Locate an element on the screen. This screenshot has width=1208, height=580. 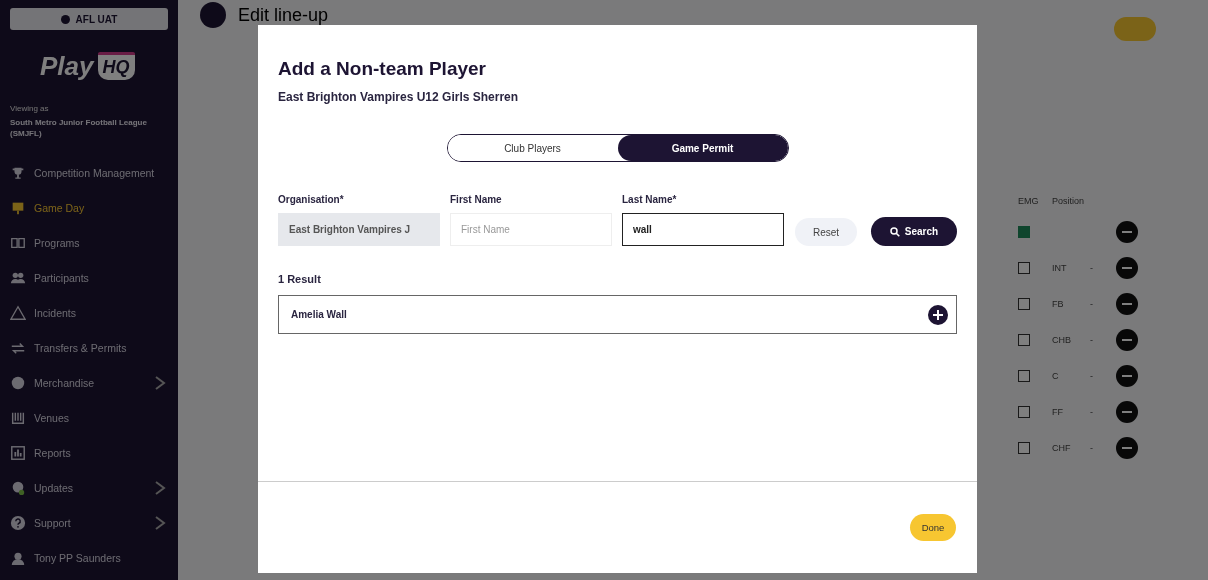
sidebar-item: Reports is located at coordinates (89, 452).